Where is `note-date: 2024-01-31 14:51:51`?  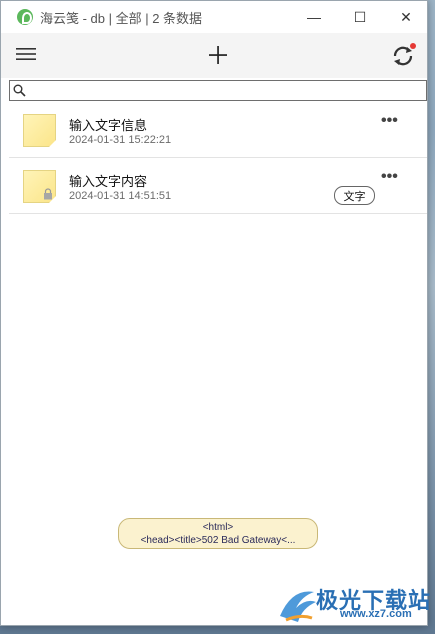
note-date: 2024-01-31 14:51:51 is located at coordinates (120, 196).